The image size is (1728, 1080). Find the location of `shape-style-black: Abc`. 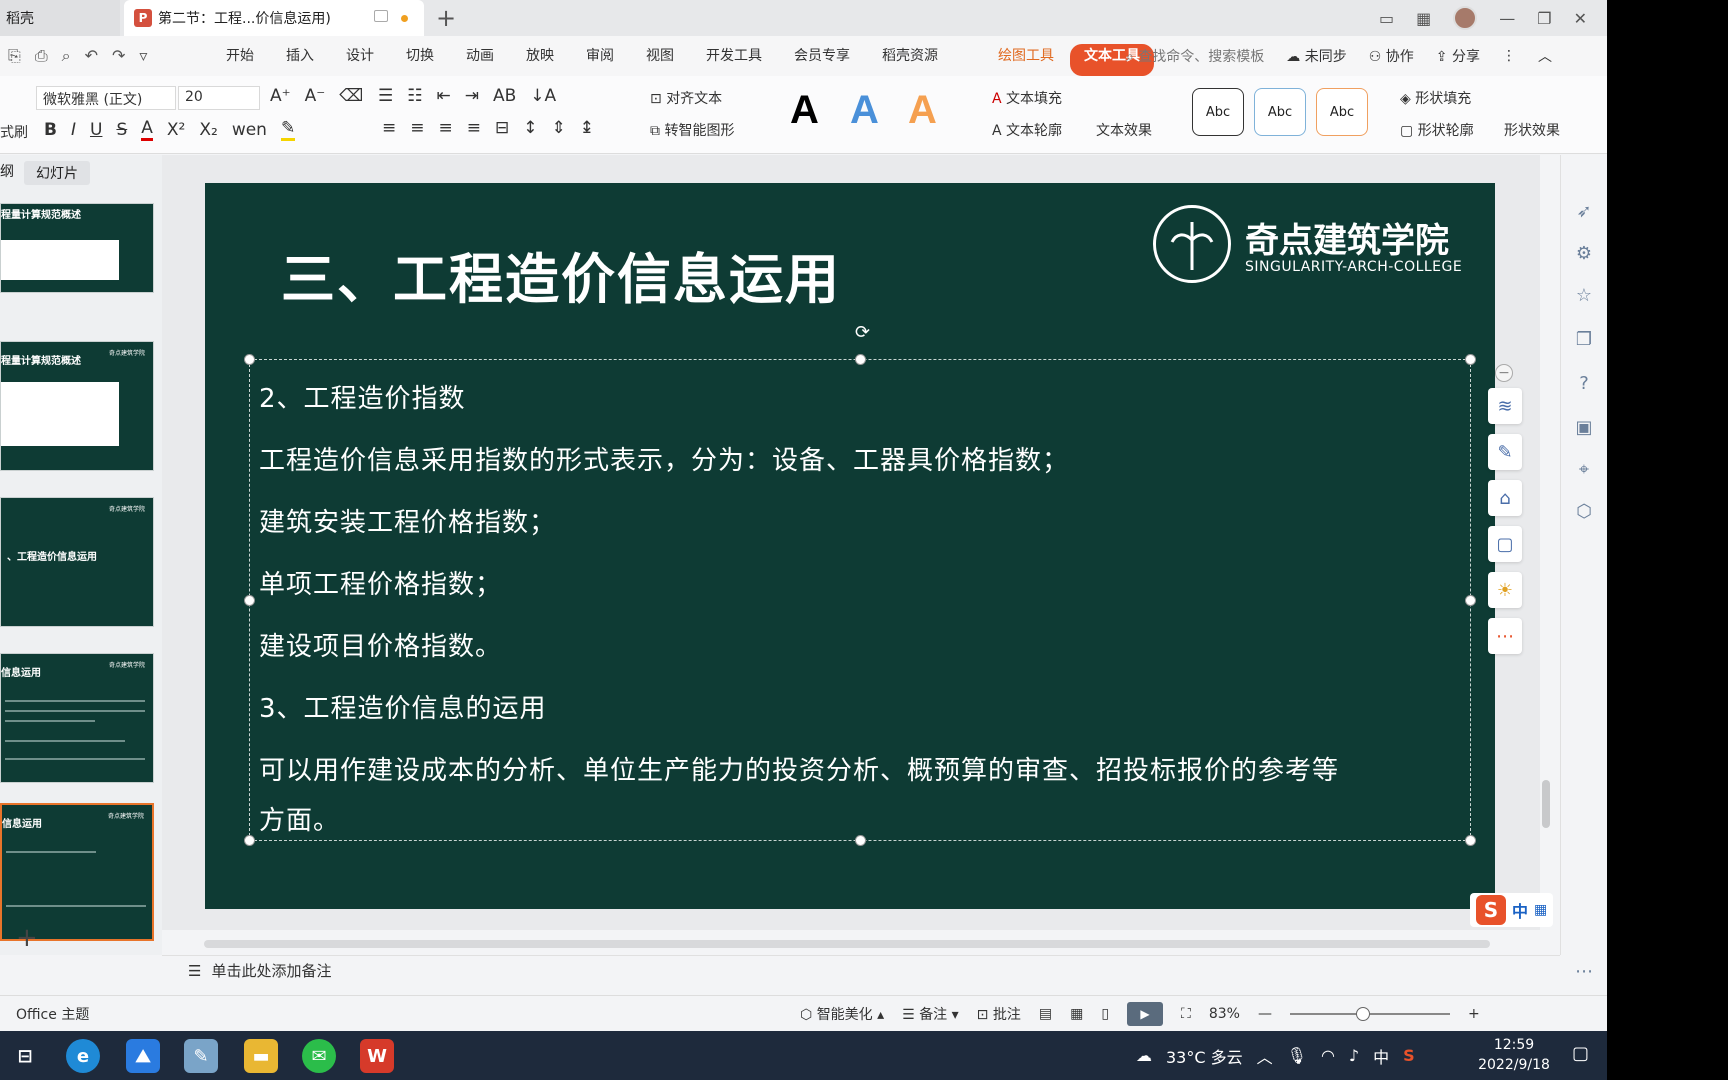

shape-style-black: Abc is located at coordinates (1218, 112).